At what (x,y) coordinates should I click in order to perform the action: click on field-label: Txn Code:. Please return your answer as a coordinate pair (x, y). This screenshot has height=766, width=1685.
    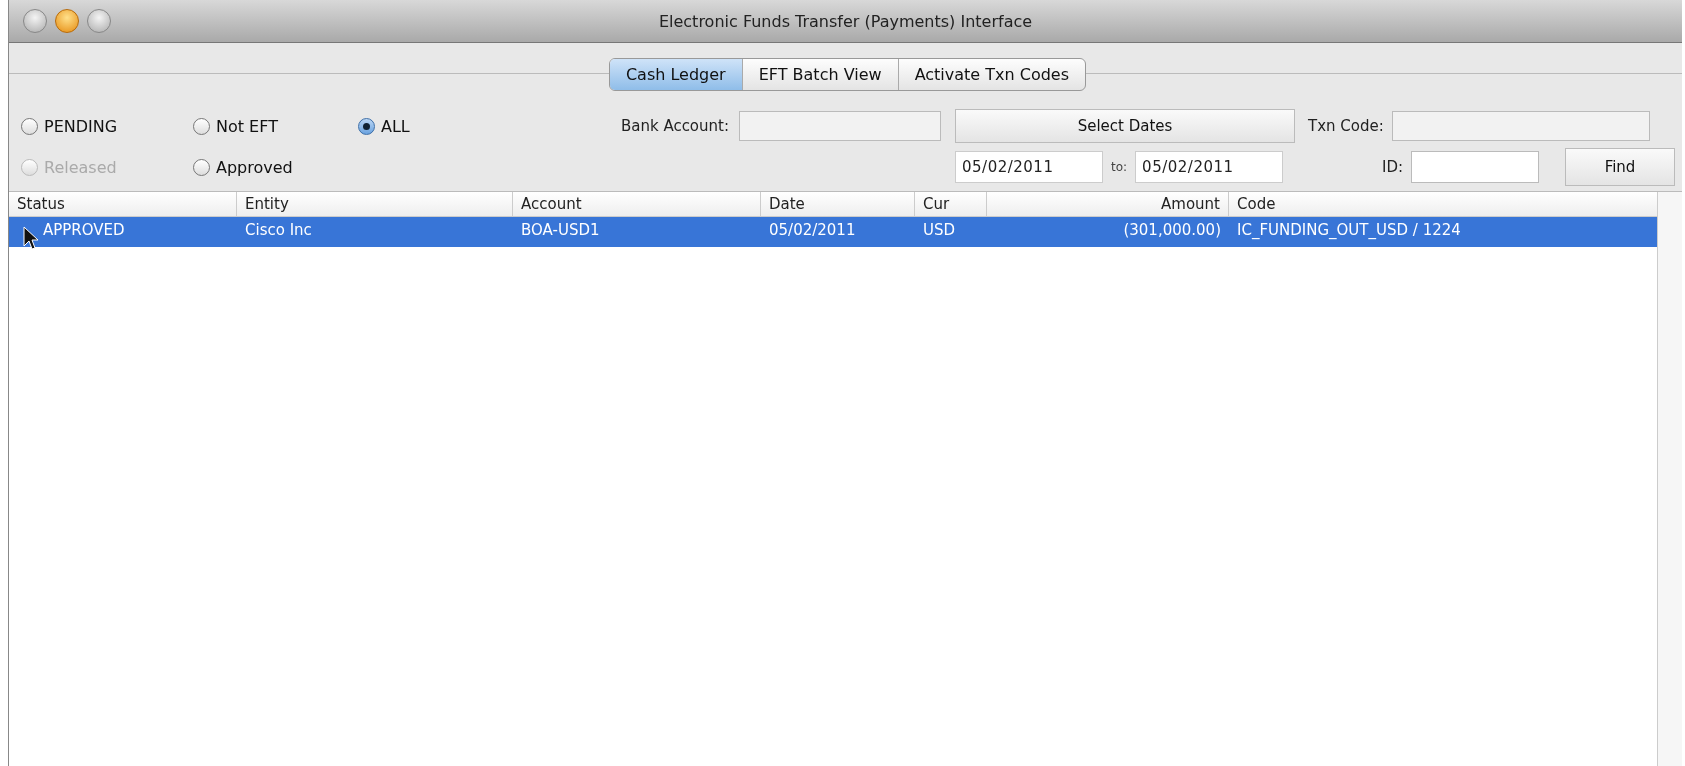
    Looking at the image, I should click on (1346, 126).